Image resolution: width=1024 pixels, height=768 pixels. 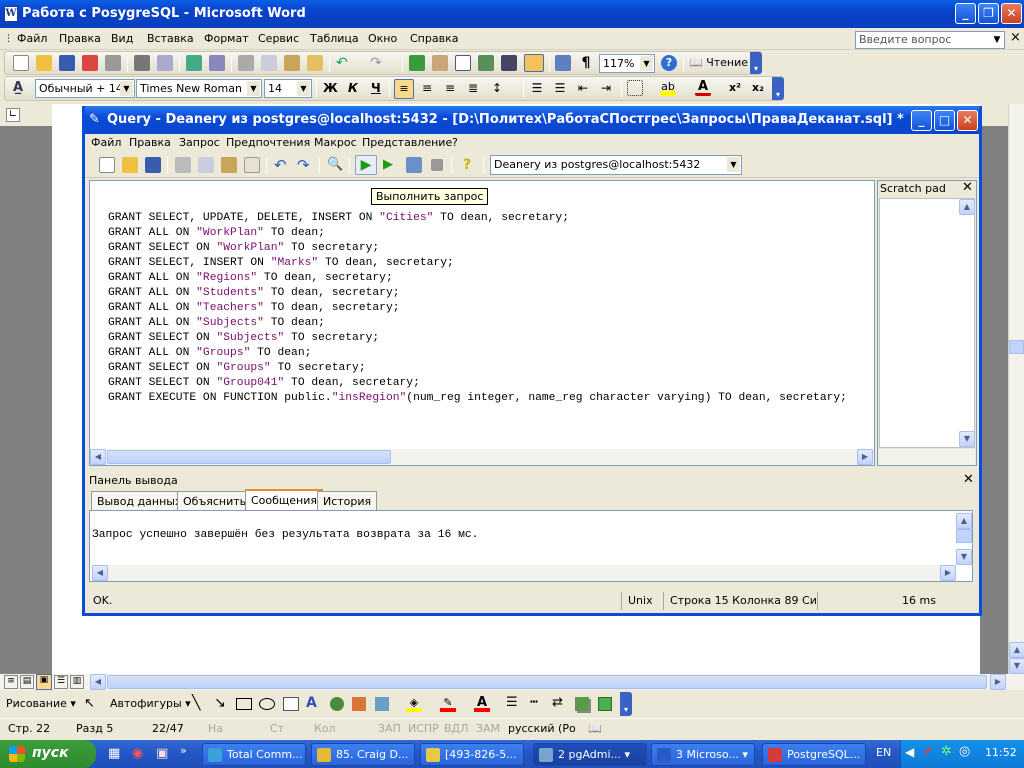 What do you see at coordinates (359, 704) in the screenshot?
I see `clipart-icon` at bounding box center [359, 704].